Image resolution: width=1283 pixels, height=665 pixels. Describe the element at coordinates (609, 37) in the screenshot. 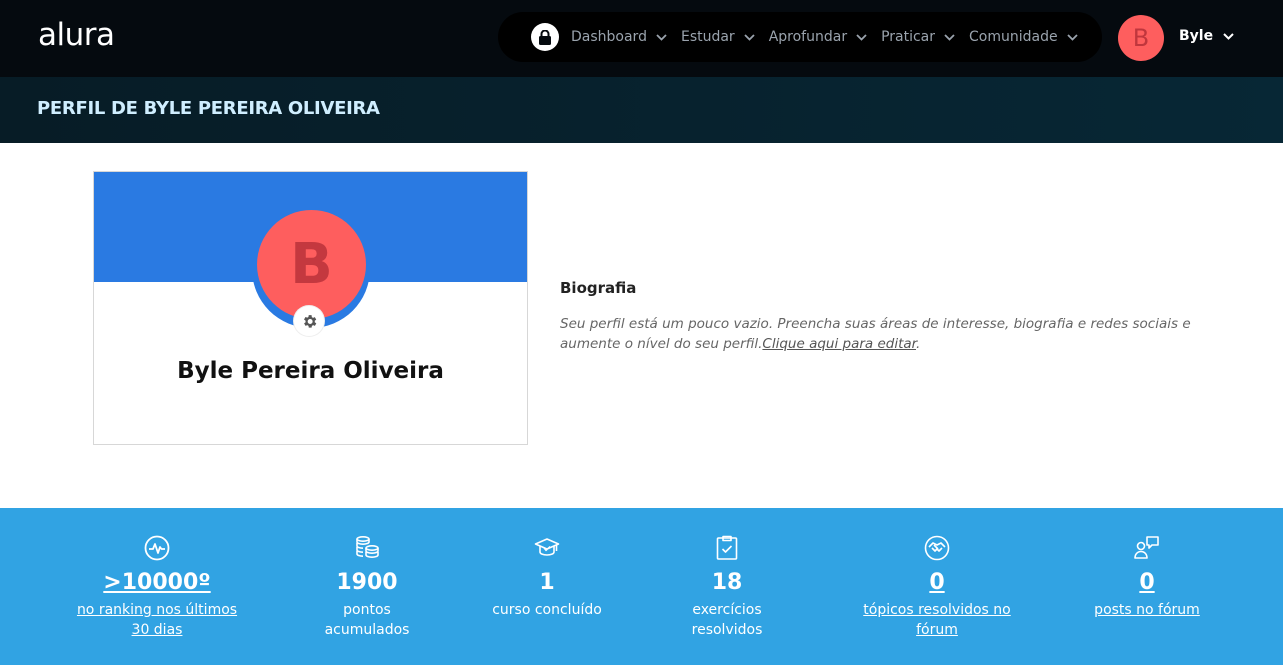

I see `nav-dashboard-label: Dashboard` at that location.